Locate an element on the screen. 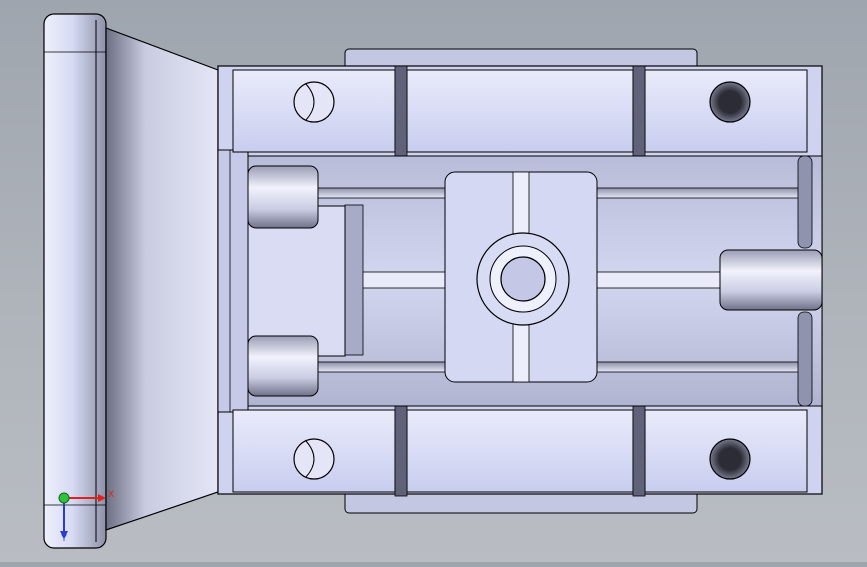 Image resolution: width=867 pixels, height=567 pixels. coordinate-triad: X Y is located at coordinates (87, 515).